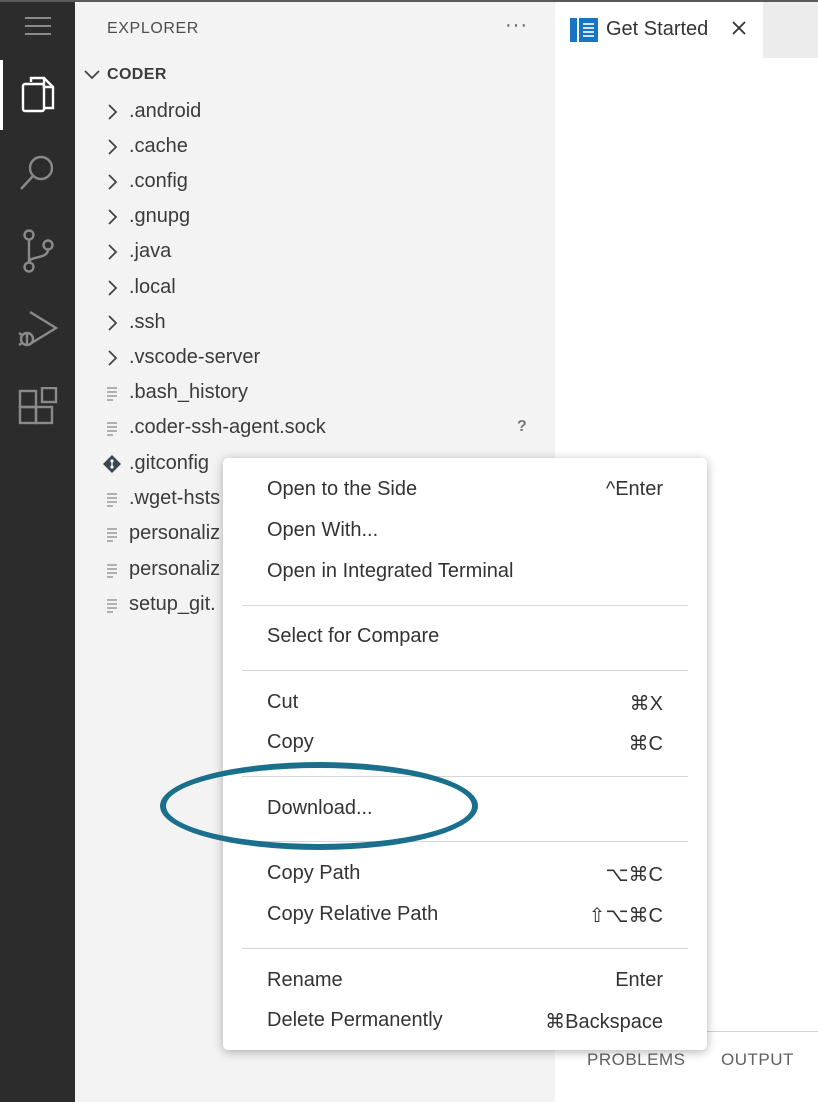 The image size is (818, 1102). What do you see at coordinates (634, 875) in the screenshot?
I see `menu-item-shortcut: ⌥⌘C` at bounding box center [634, 875].